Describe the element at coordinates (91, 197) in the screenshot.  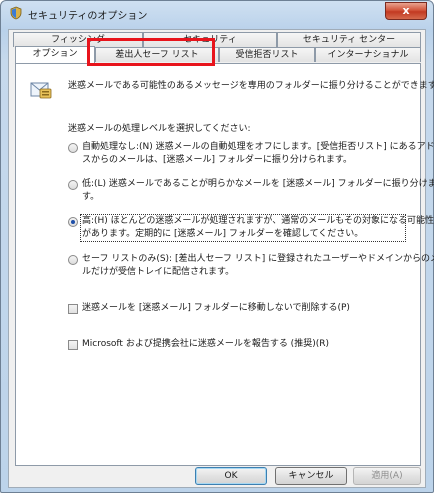
I see `radio-low-label-2: す。` at that location.